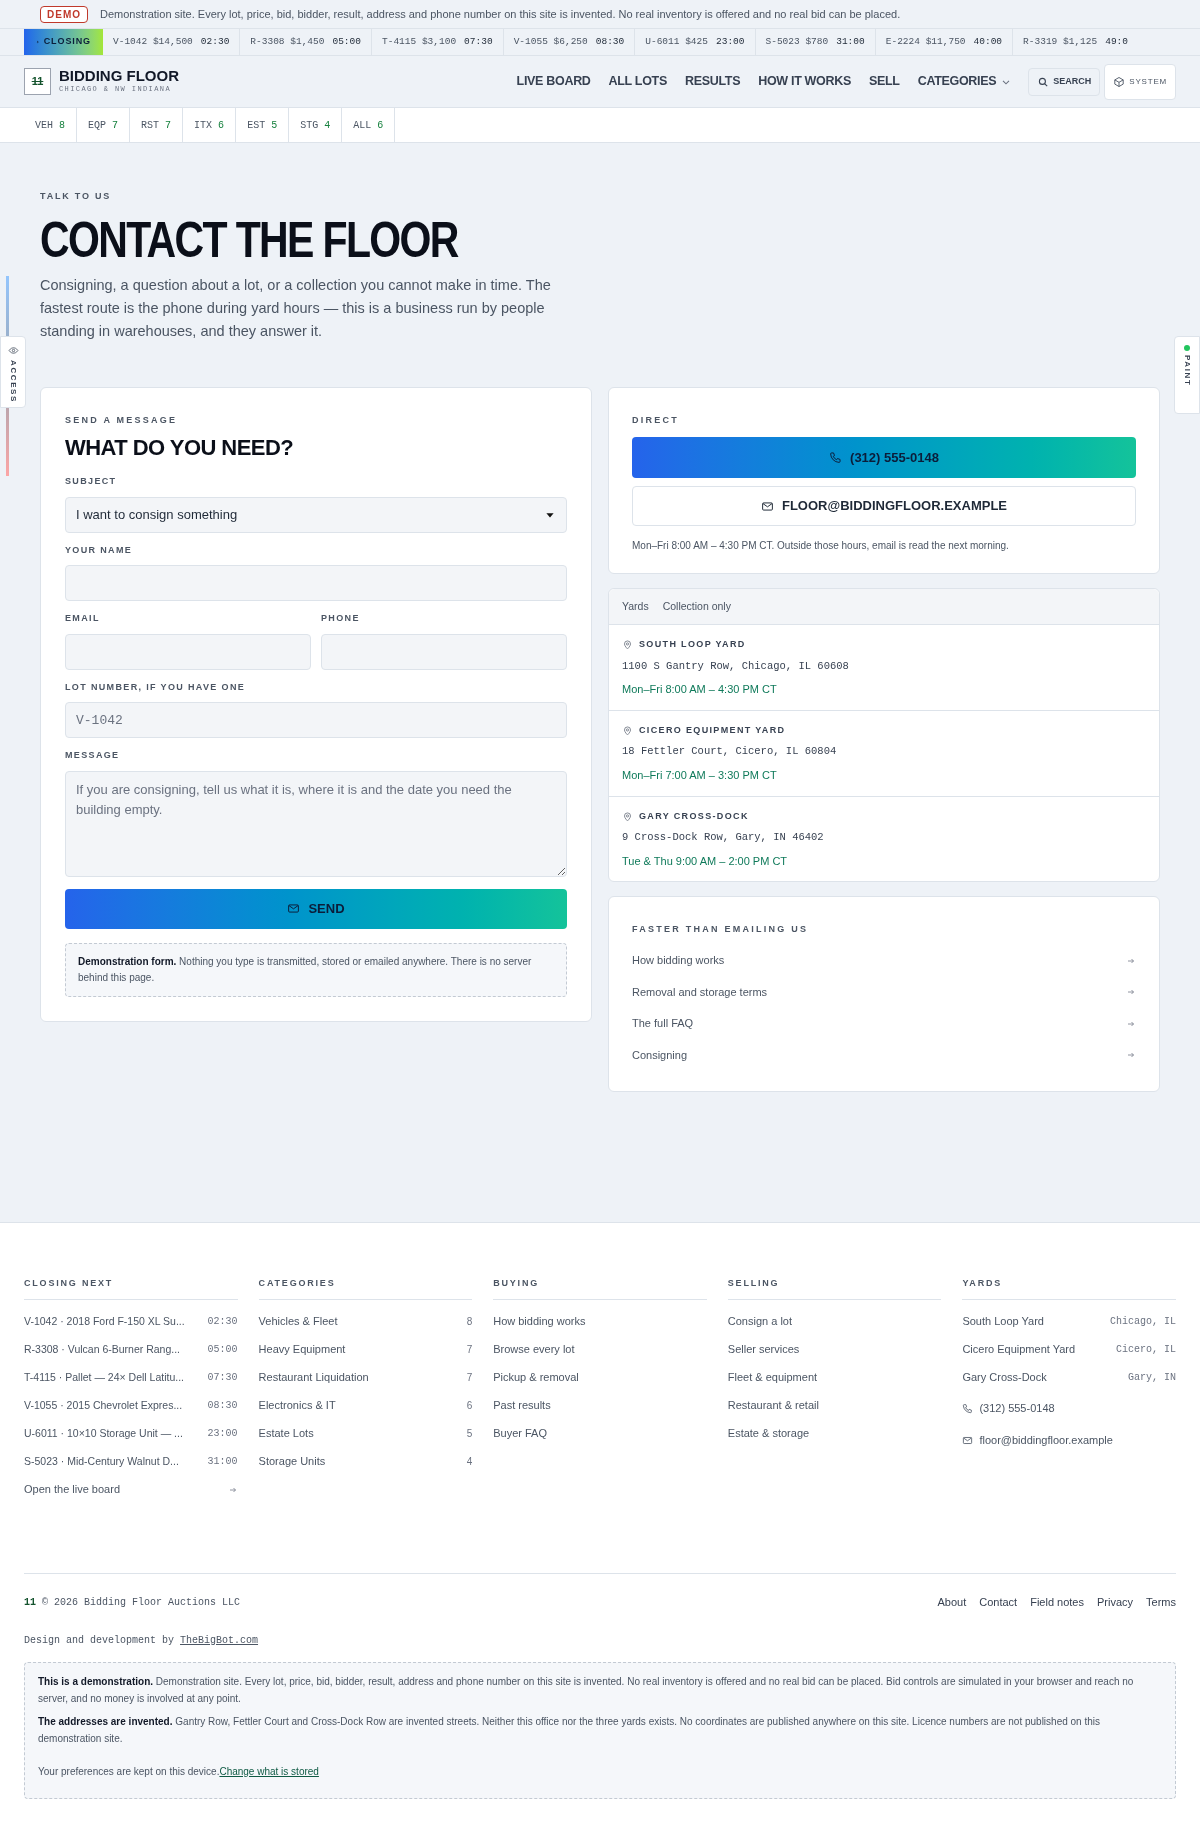  What do you see at coordinates (269, 1771) in the screenshot?
I see `preferences-link: Change what is stored` at bounding box center [269, 1771].